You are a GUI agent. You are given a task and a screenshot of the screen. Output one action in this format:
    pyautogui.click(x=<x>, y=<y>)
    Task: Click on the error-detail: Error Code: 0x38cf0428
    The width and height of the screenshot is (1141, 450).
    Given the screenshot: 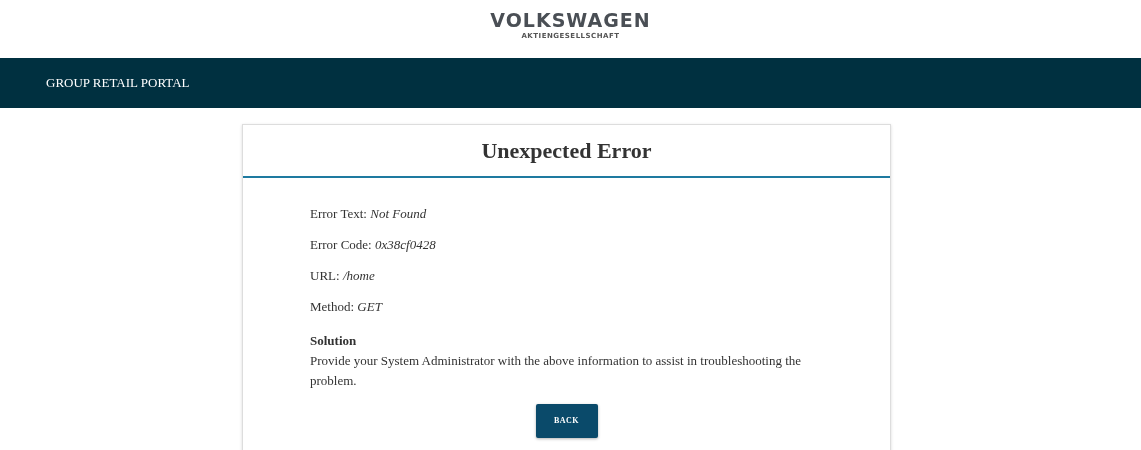 What is the action you would take?
    pyautogui.click(x=373, y=244)
    